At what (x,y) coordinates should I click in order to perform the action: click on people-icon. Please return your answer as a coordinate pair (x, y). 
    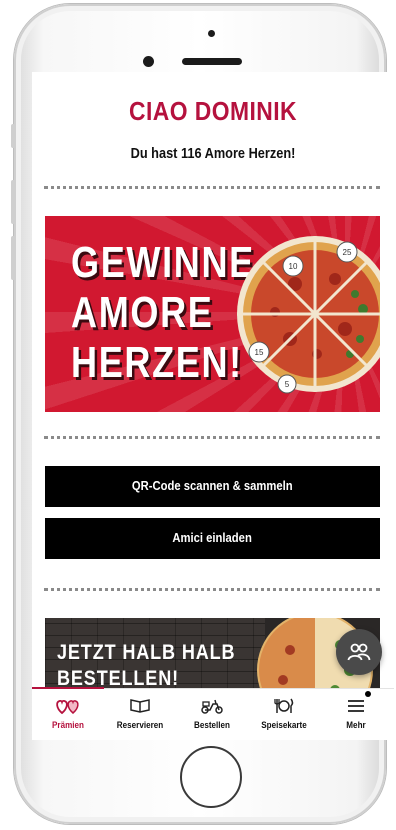
    Looking at the image, I should click on (359, 652).